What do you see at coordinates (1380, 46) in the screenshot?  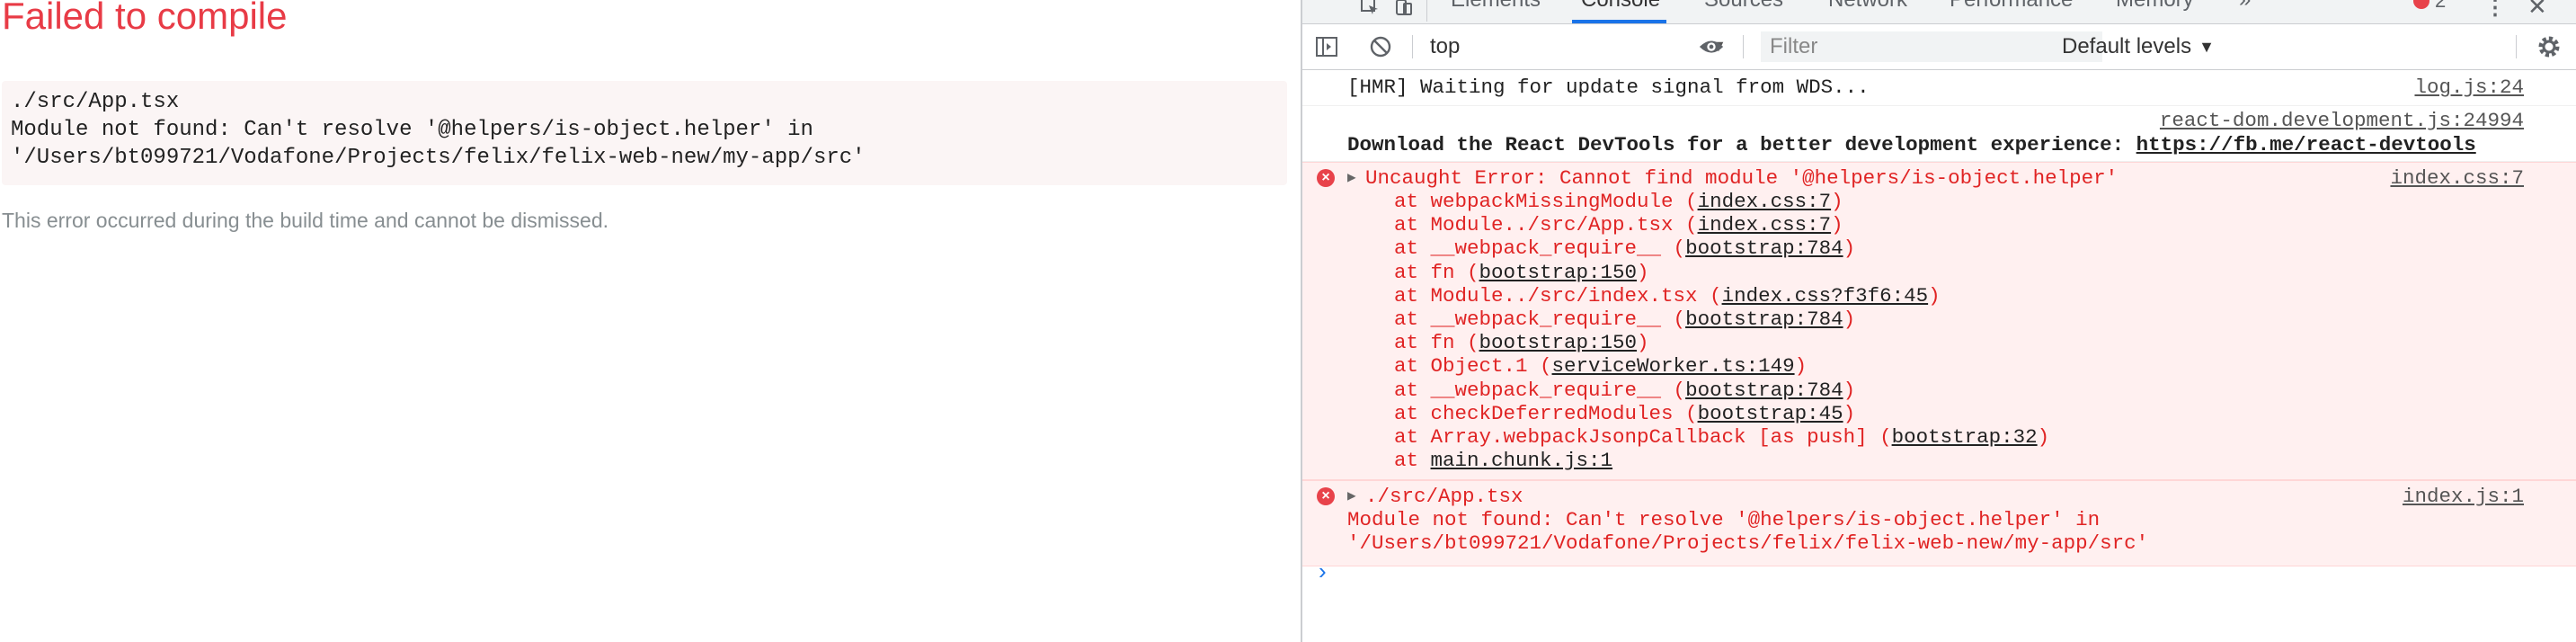 I see `clear-console-icon` at bounding box center [1380, 46].